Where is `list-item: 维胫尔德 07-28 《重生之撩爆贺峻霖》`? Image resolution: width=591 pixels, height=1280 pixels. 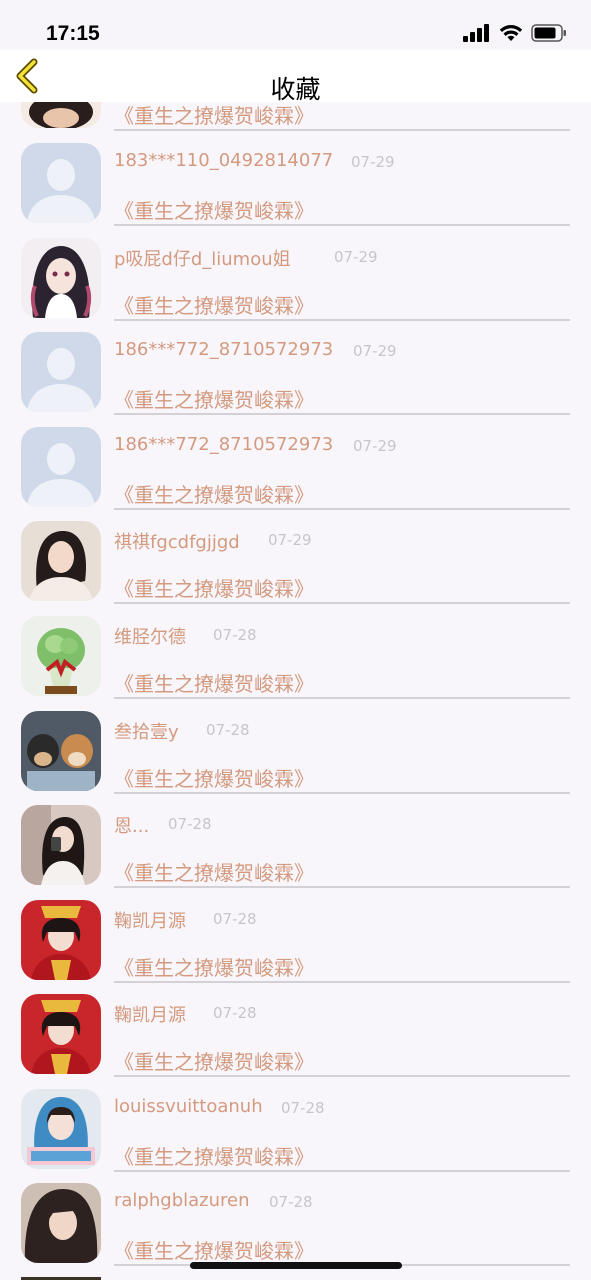
list-item: 维胫尔德 07-28 《重生之撩爆贺峻霖》 is located at coordinates (295, 663).